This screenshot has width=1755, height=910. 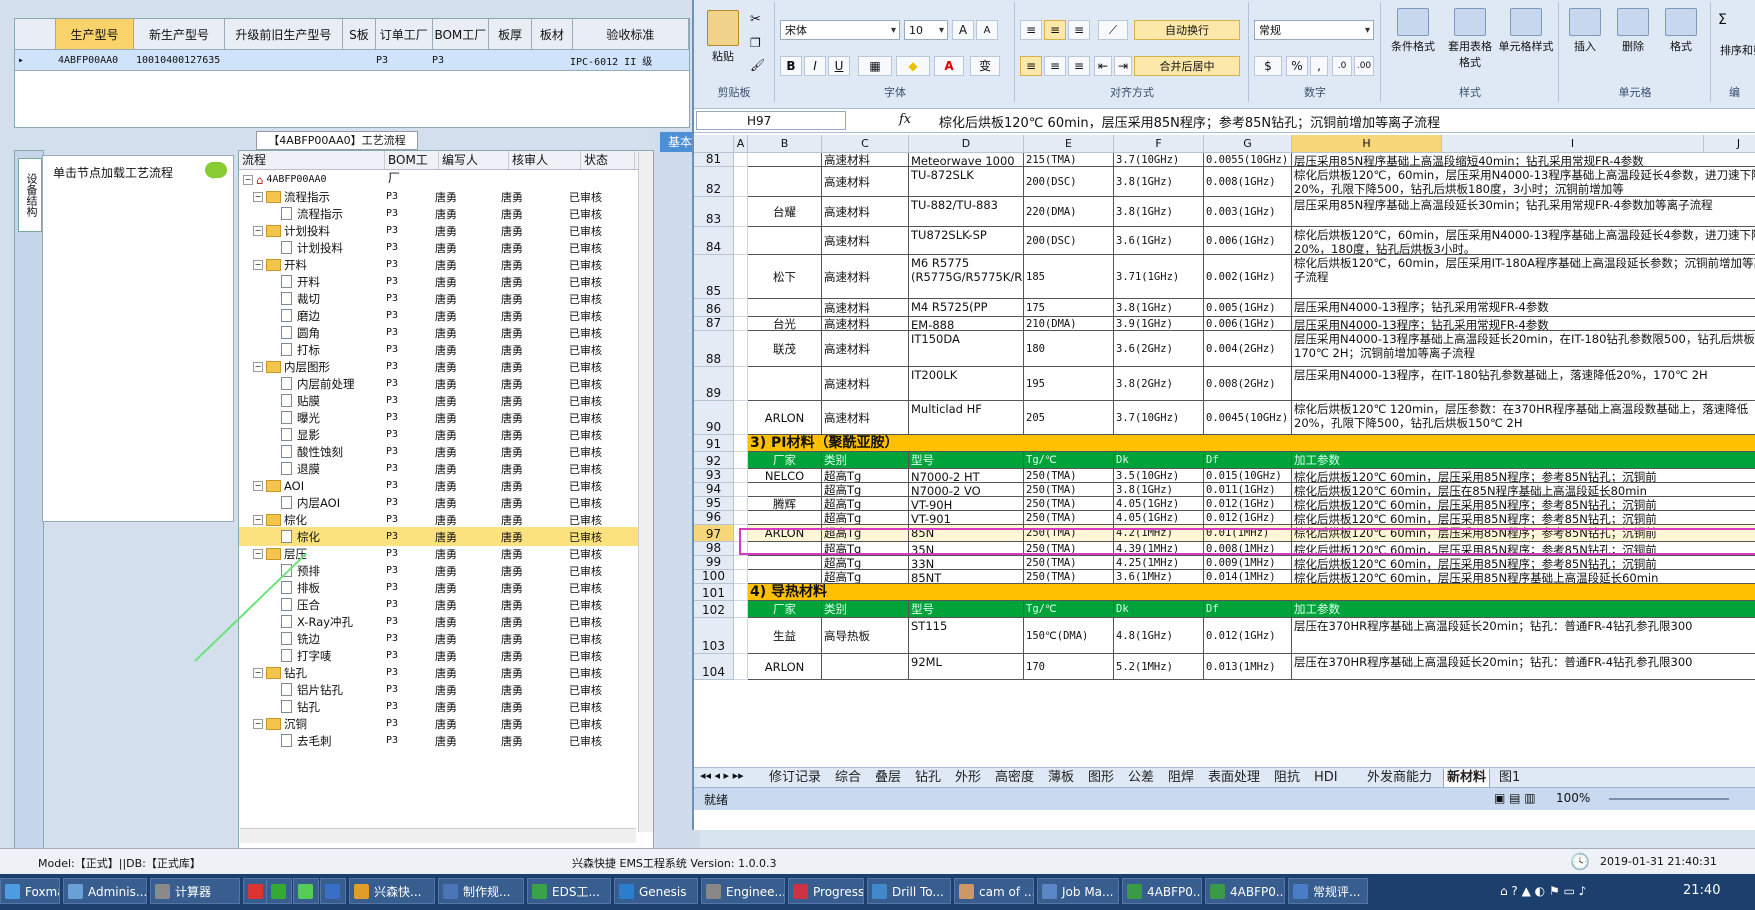 What do you see at coordinates (966, 324) in the screenshot?
I see `cell-model: EM-888` at bounding box center [966, 324].